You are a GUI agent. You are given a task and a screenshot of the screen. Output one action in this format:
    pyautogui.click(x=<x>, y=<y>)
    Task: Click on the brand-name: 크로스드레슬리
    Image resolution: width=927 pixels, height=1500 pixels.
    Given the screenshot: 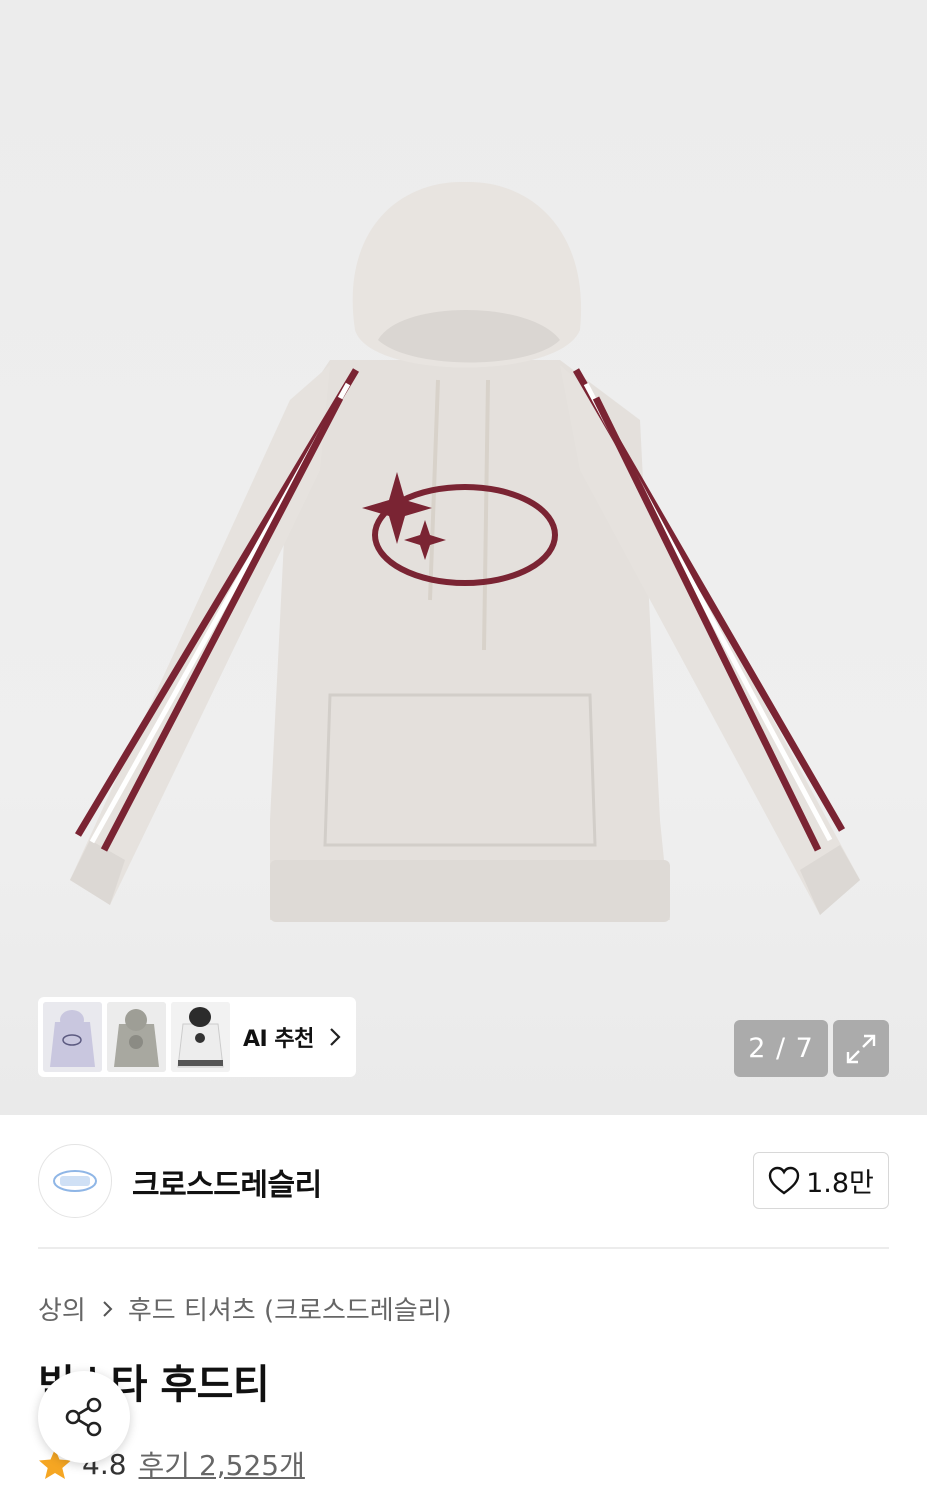 What is the action you would take?
    pyautogui.click(x=227, y=1182)
    